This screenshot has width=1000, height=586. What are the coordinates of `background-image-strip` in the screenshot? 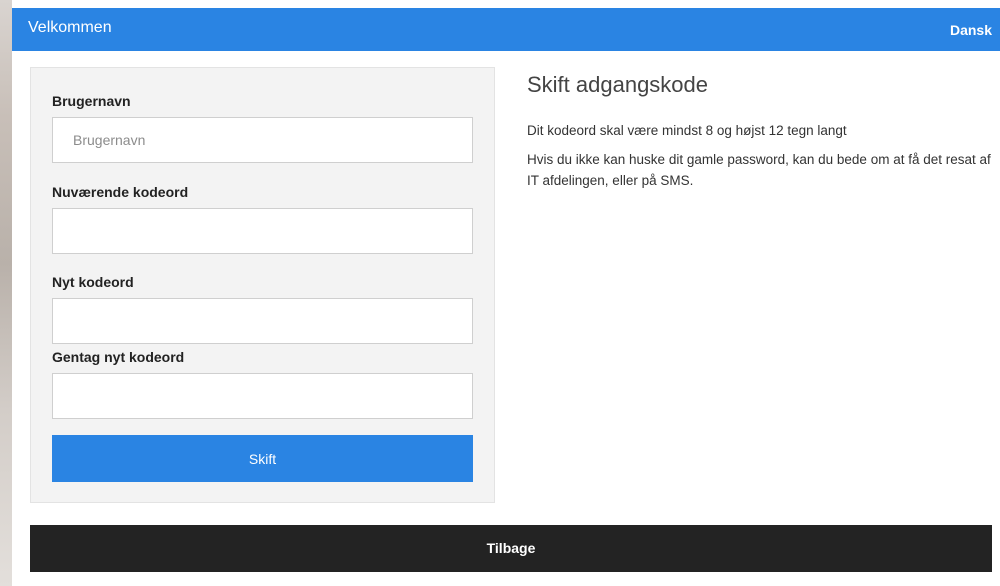 It's located at (6, 293).